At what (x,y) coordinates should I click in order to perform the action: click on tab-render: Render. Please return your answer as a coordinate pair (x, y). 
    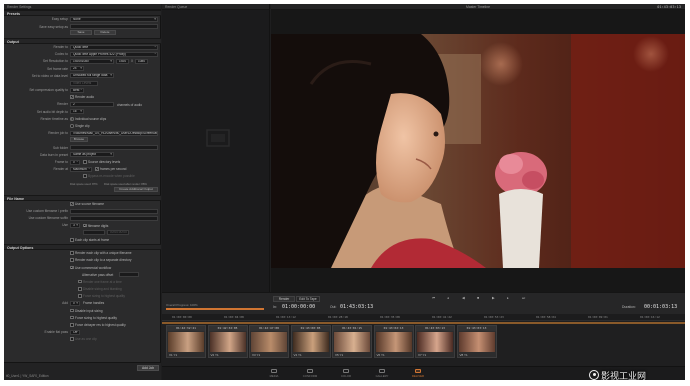
    Looking at the image, I should click on (284, 299).